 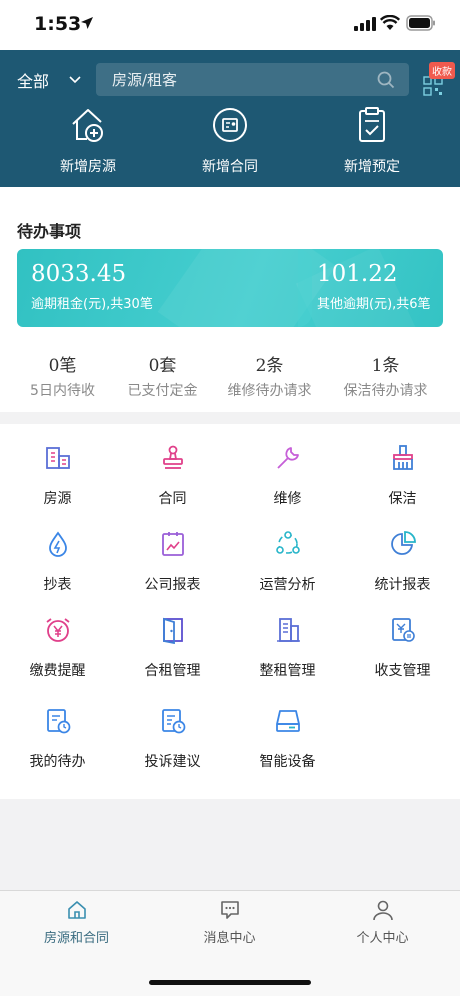 I want to click on overdue-card: 8033.45 逾期租金(元),共30笔 101.22 其他逾期(元),共6笔, so click(x=230, y=288).